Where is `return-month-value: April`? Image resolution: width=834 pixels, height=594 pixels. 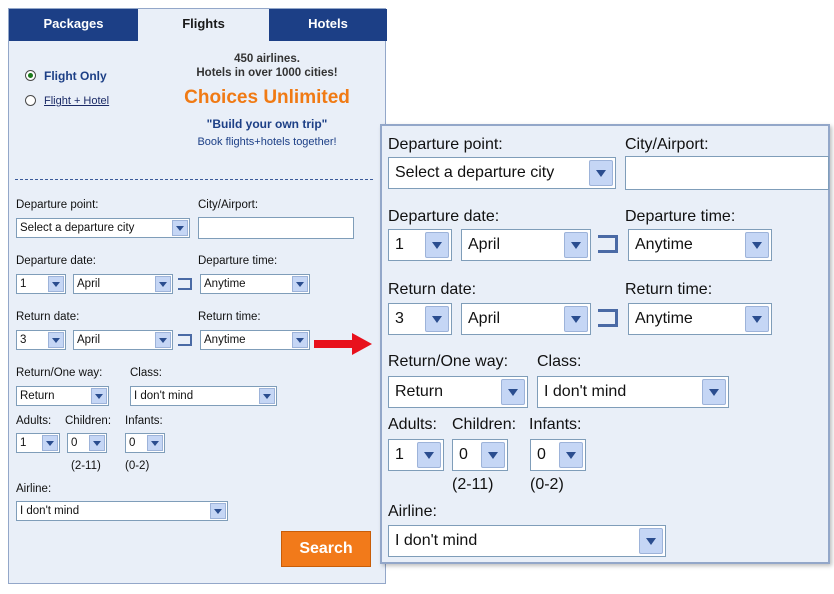
return-month-value: April is located at coordinates (89, 340).